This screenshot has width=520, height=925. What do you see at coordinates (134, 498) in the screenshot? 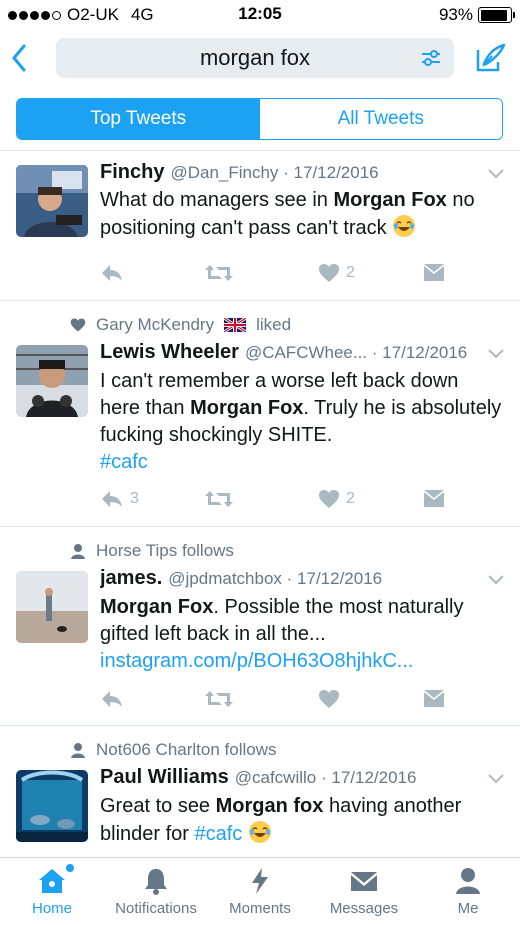
I see `reply-count: 3` at bounding box center [134, 498].